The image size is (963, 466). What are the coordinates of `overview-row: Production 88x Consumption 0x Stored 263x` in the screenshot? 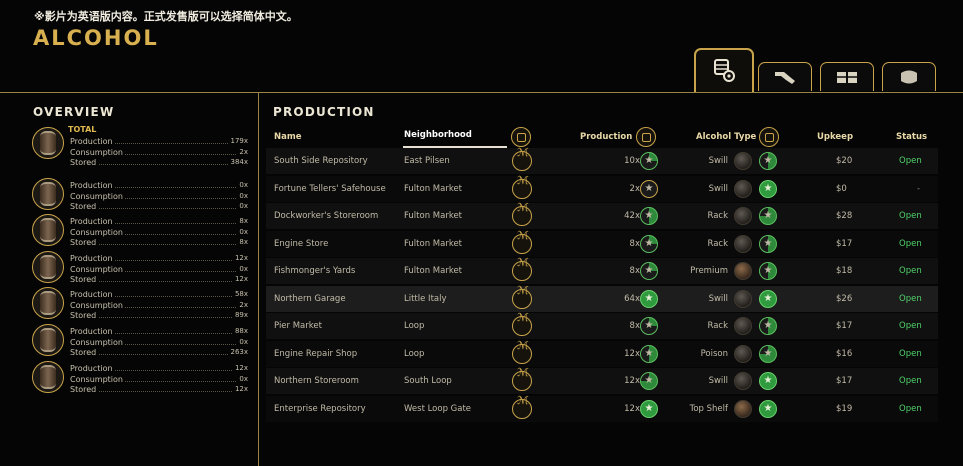 It's located at (141, 341).